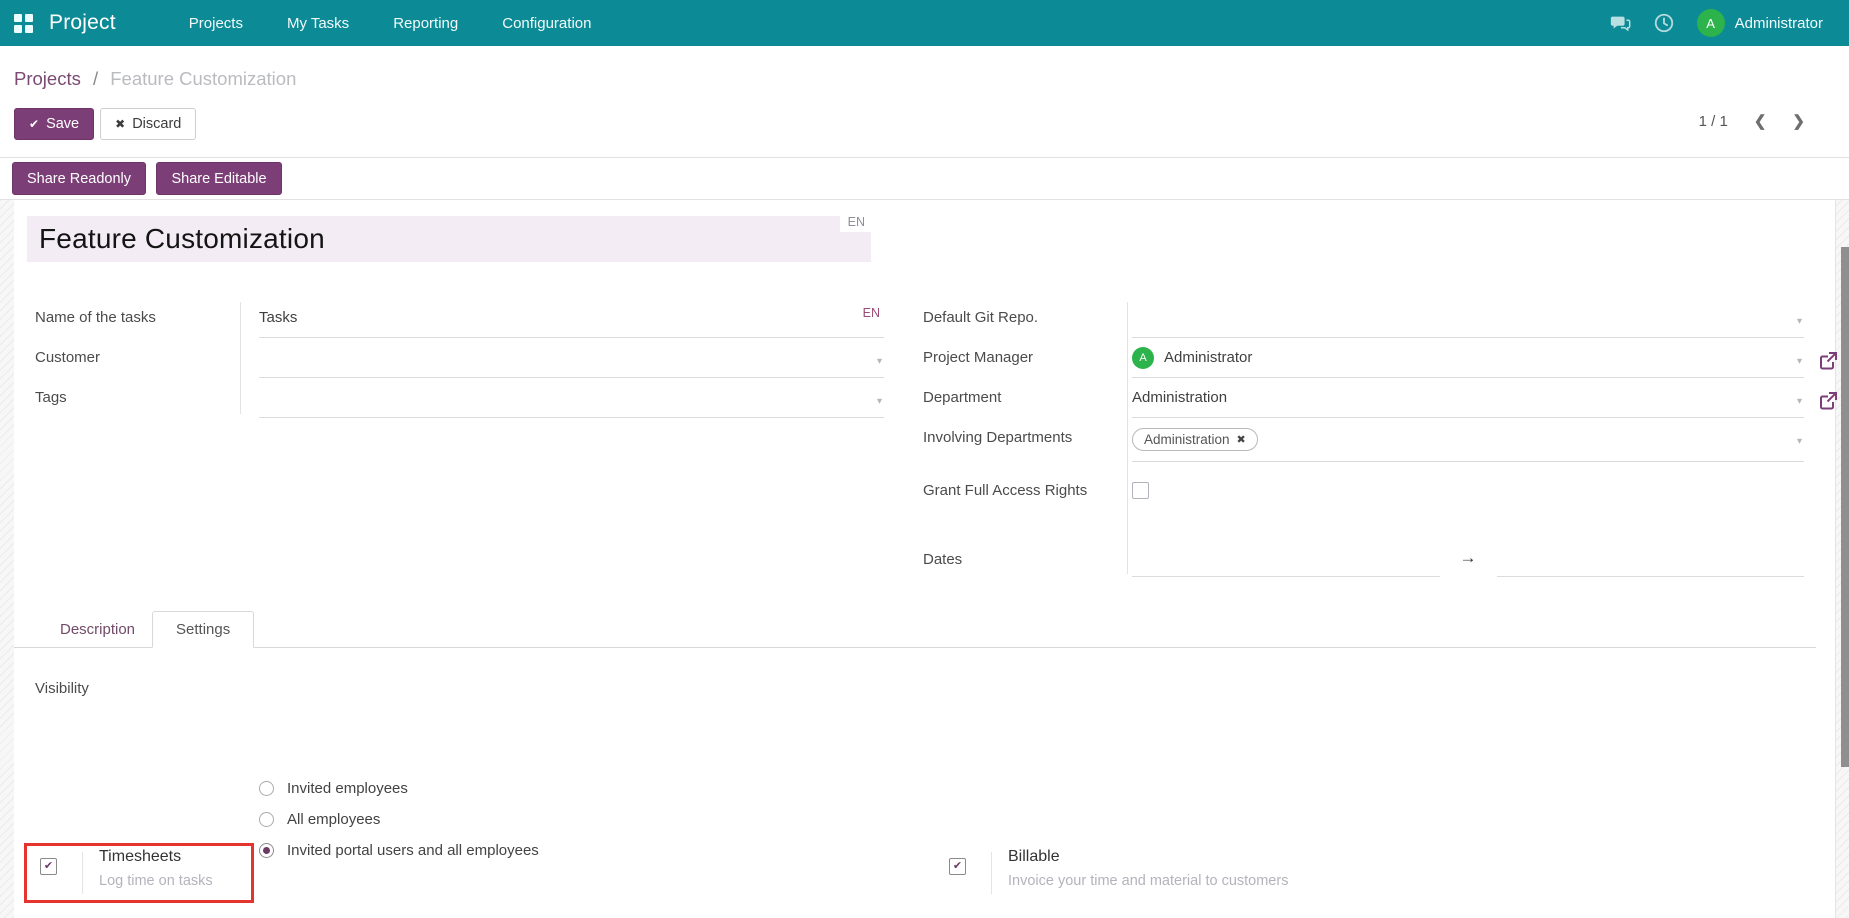 Image resolution: width=1849 pixels, height=918 pixels. Describe the element at coordinates (1484, 358) in the screenshot. I see `project-manager-input: A Administrator ▾` at that location.